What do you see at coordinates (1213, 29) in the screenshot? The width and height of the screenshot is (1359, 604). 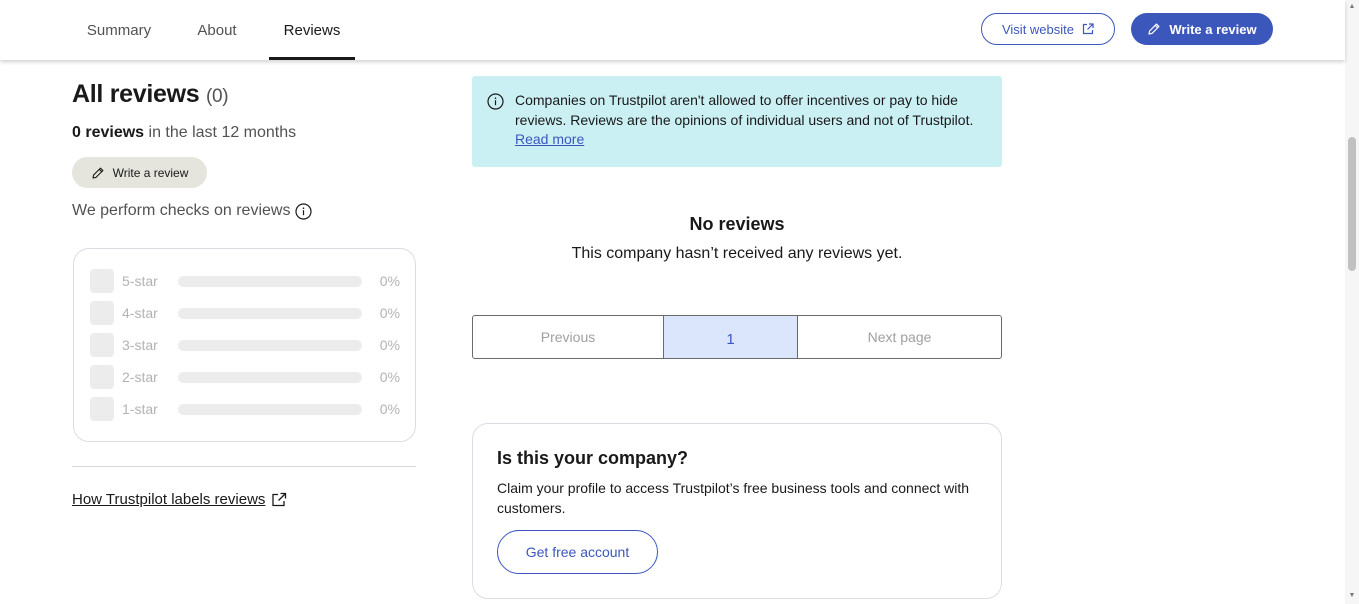 I see `write-review-label: Write a review` at bounding box center [1213, 29].